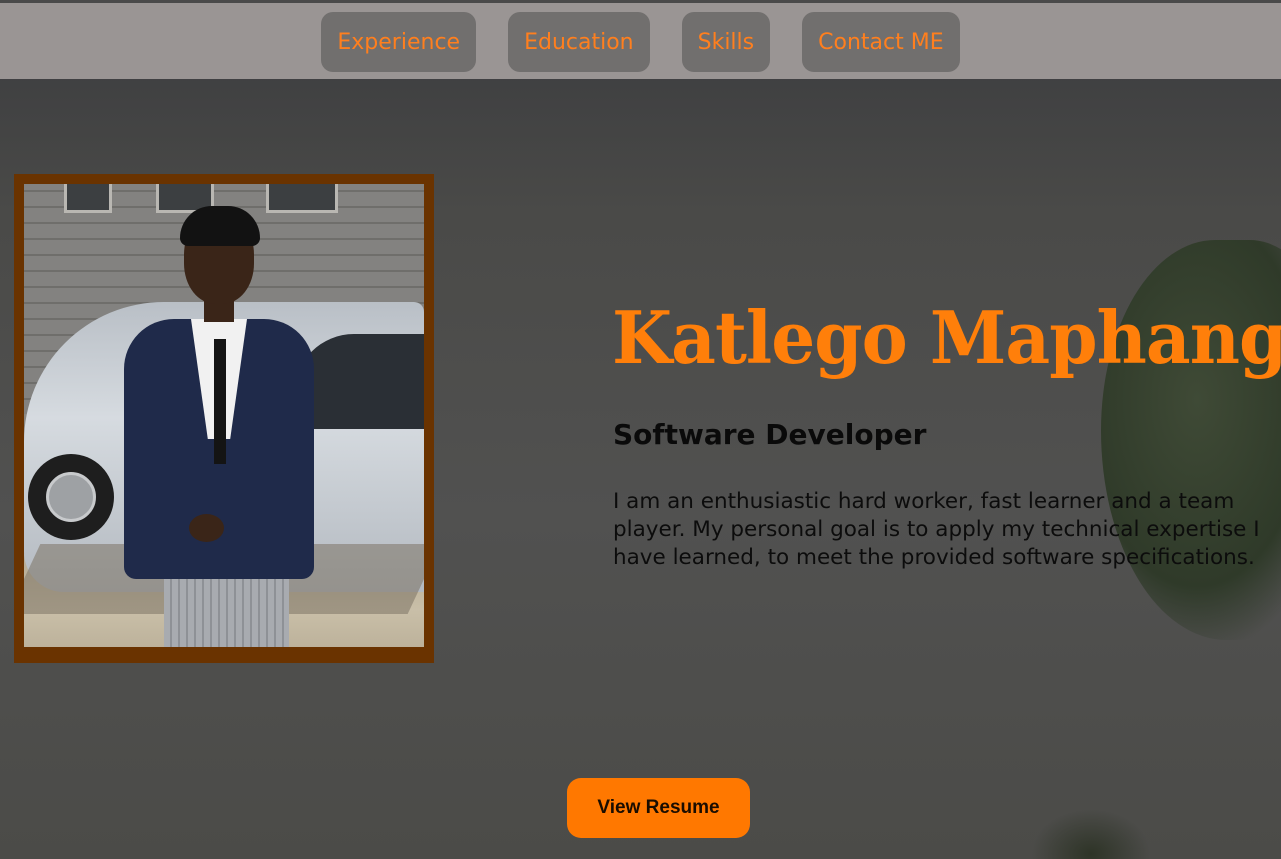  I want to click on photo-car-wheel, so click(71, 497).